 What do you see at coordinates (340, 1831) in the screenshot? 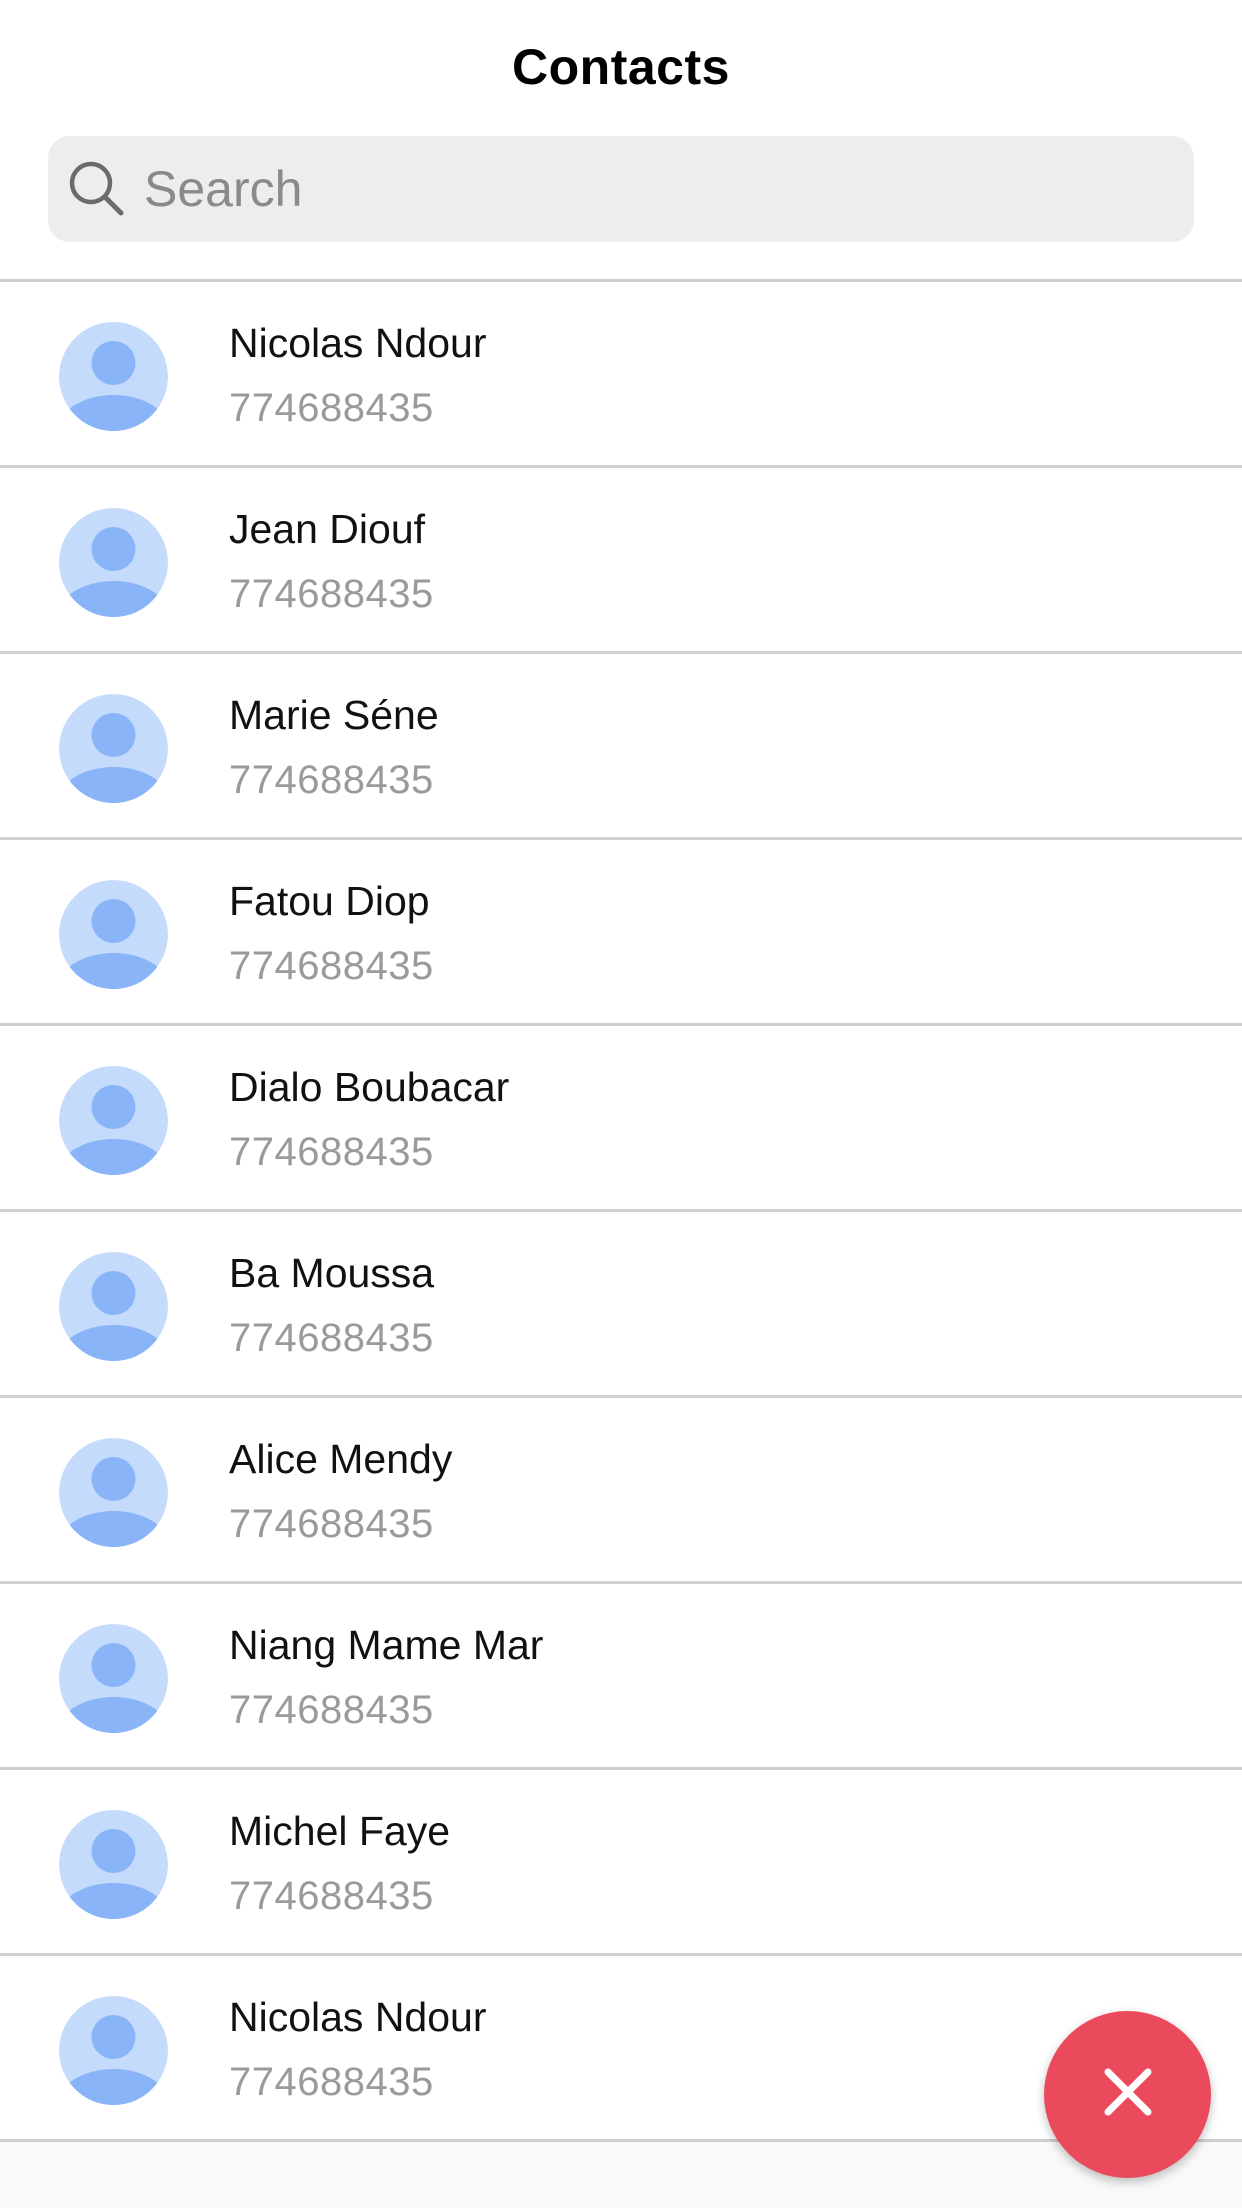
I see `contact-name: Michel Faye` at bounding box center [340, 1831].